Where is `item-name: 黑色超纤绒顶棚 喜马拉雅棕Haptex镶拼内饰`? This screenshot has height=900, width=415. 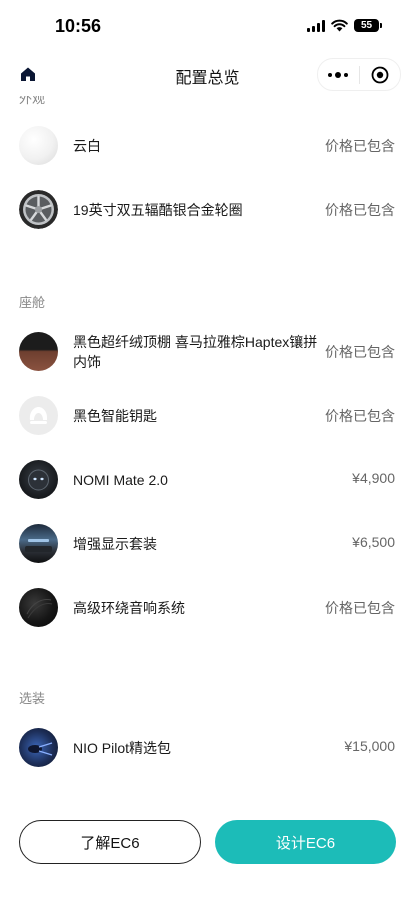
item-name: 黑色超纤绒顶棚 喜马拉雅棕Haptex镶拼内饰 is located at coordinates (195, 352).